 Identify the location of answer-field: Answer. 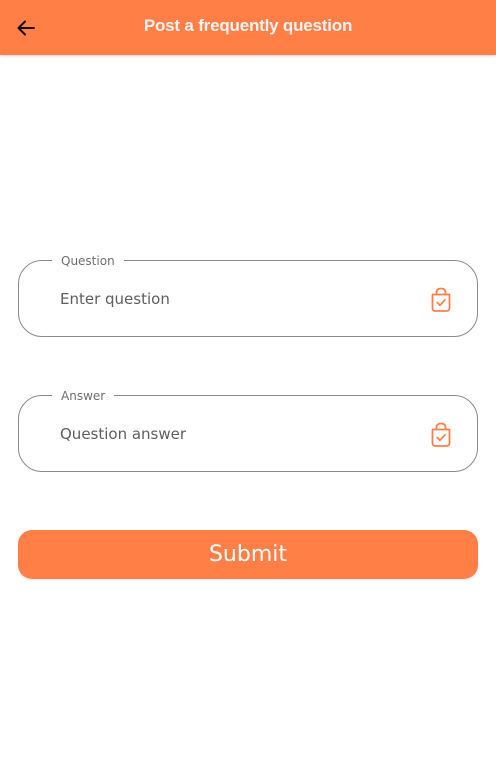
(248, 430).